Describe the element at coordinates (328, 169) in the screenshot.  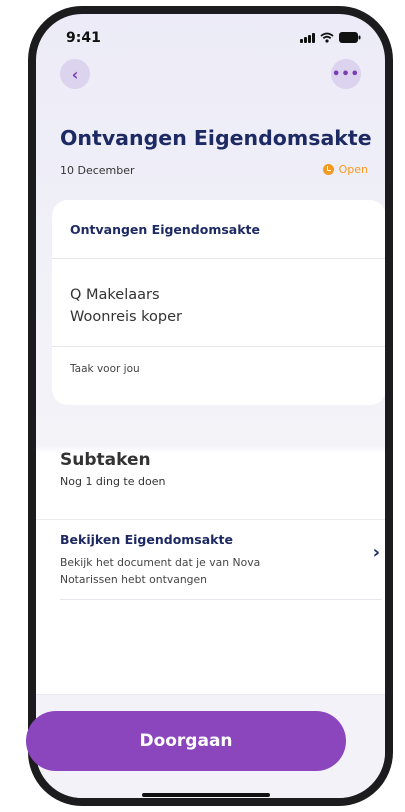
I see `clock-status-icon` at that location.